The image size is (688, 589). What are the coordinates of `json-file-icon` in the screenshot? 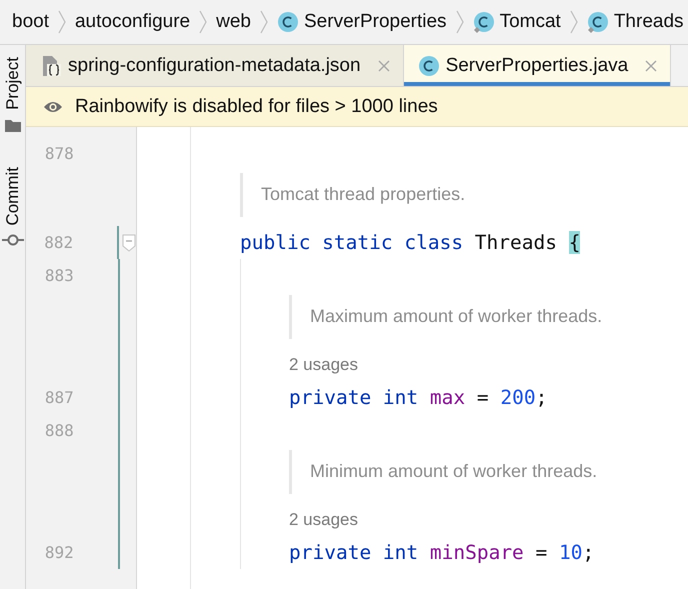 It's located at (51, 65).